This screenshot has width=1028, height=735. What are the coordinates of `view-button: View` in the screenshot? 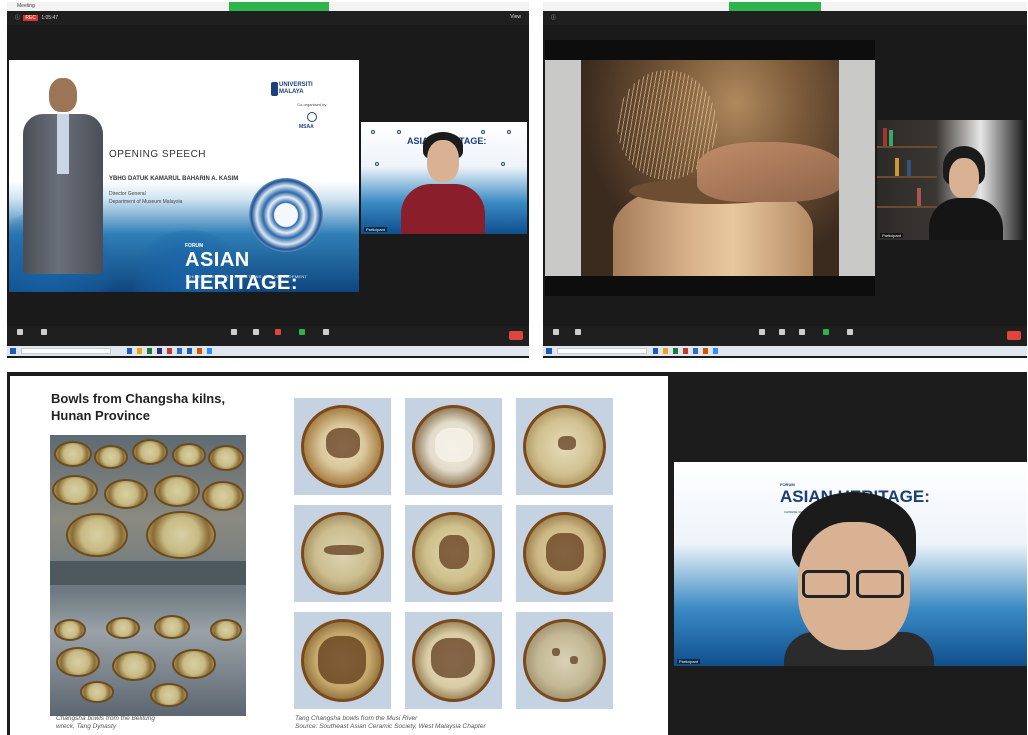 It's located at (515, 17).